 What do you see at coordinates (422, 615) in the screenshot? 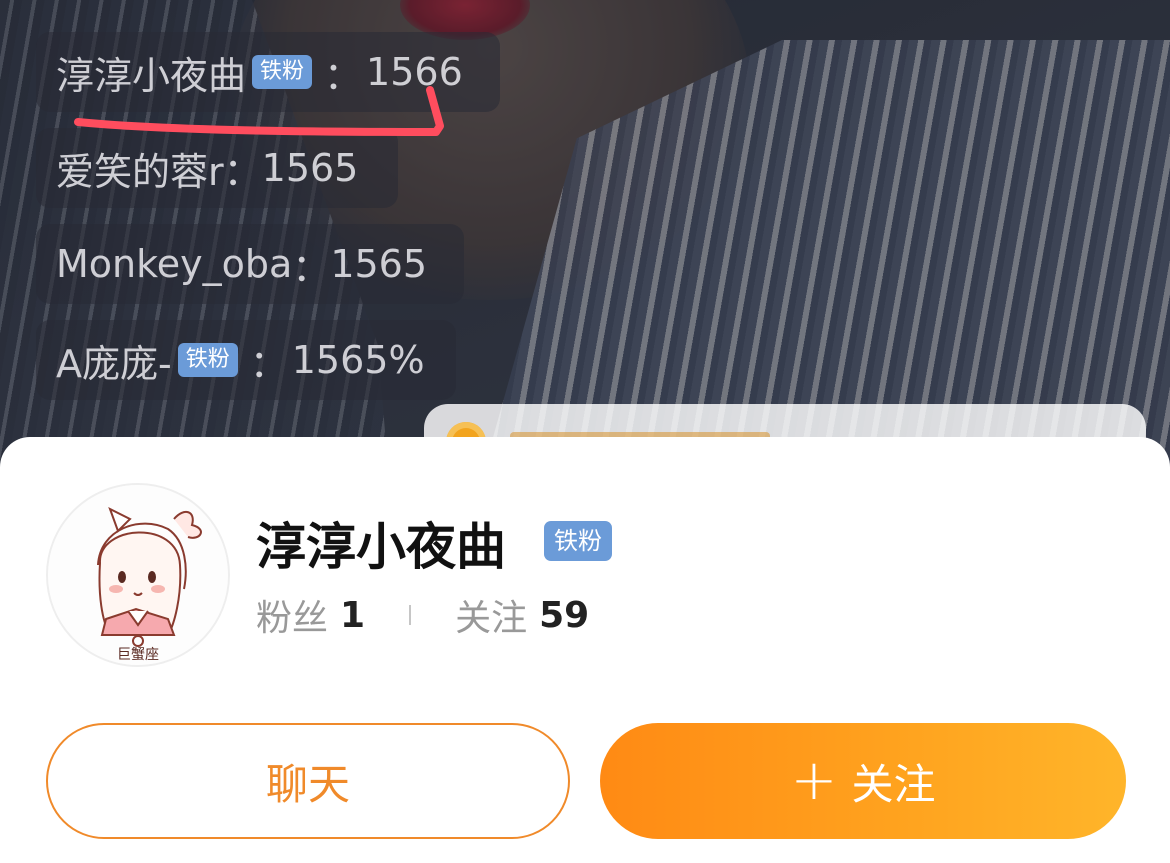
I see `profile-stats: 粉丝 1 关注 59` at bounding box center [422, 615].